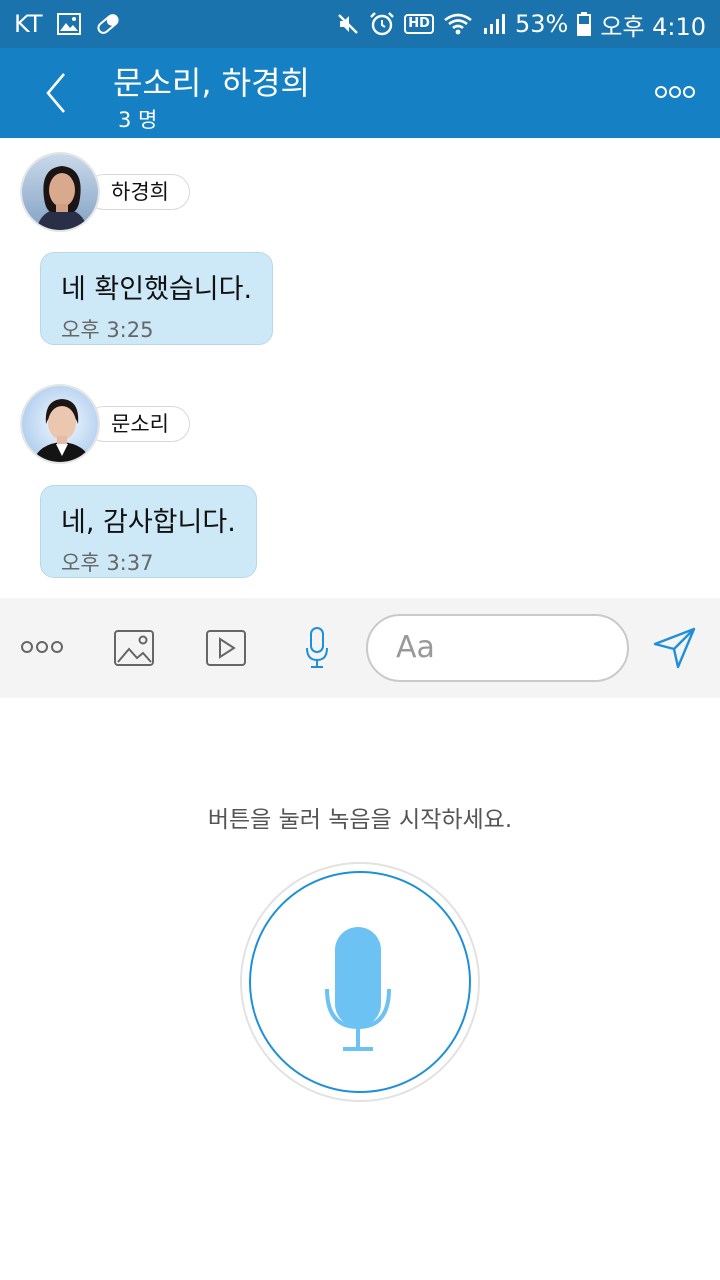  I want to click on message-input-bar: Aa, so click(360, 648).